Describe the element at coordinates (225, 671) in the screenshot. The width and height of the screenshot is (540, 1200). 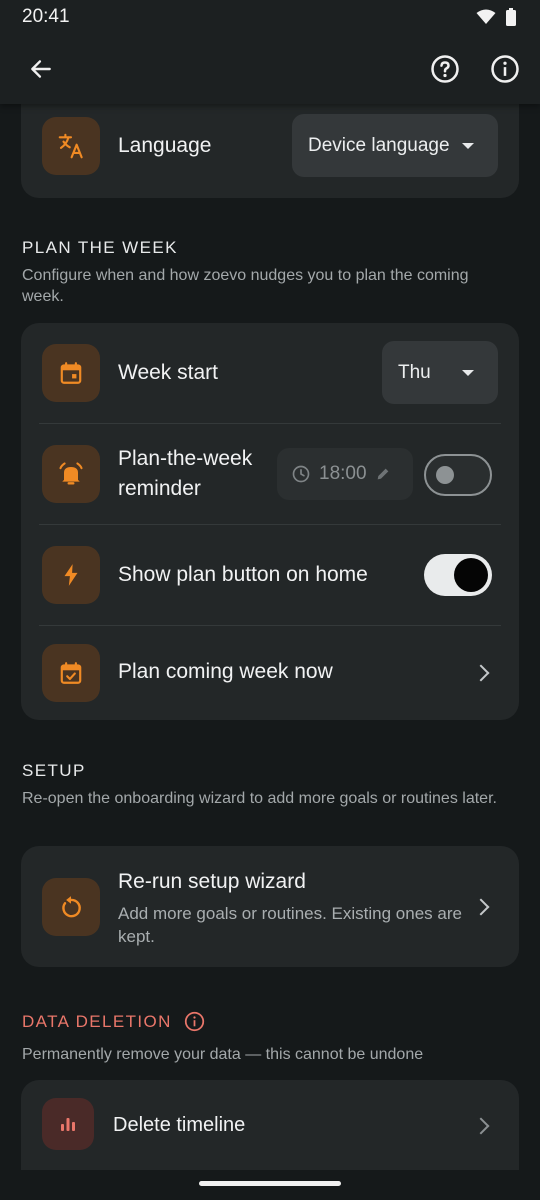
I see `plan-now-label: Plan coming week now` at that location.